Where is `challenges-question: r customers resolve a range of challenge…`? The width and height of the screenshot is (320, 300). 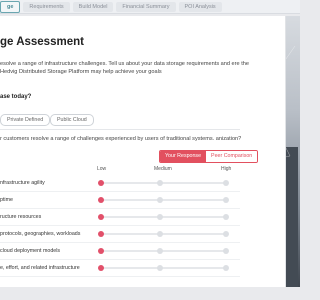 challenges-question: r customers resolve a range of challenge… is located at coordinates (121, 139).